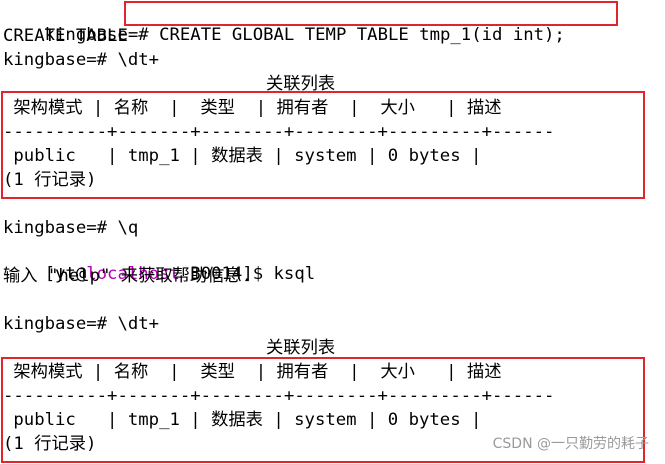  I want to click on row-count-1: (1 行记录), so click(50, 180).